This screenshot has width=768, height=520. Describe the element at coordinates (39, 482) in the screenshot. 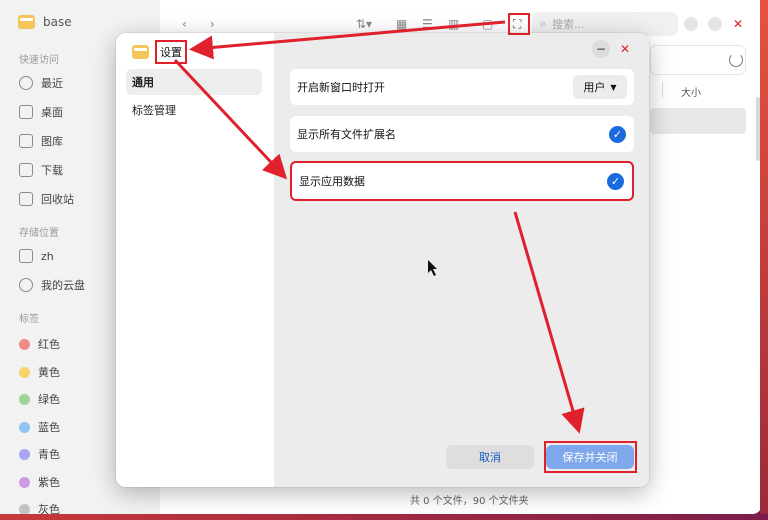

I see `sidebar-tag-purple: 紫色` at that location.